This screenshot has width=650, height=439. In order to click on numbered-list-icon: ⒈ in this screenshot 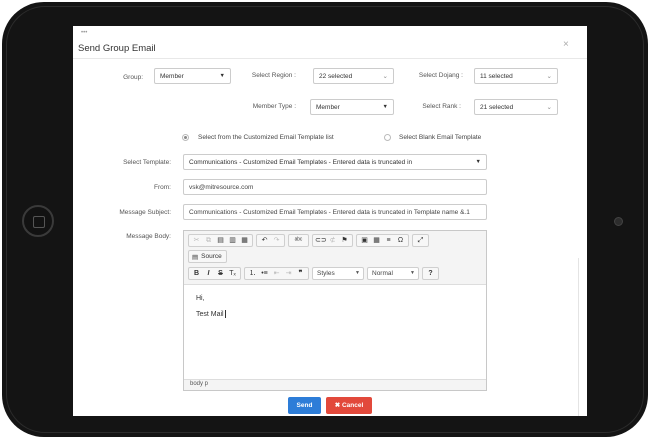, I will do `click(252, 273)`.